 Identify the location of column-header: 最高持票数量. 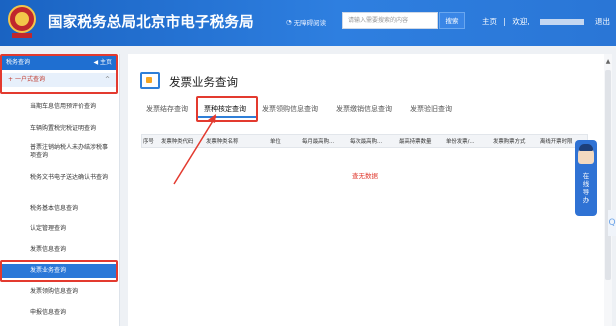
(415, 142).